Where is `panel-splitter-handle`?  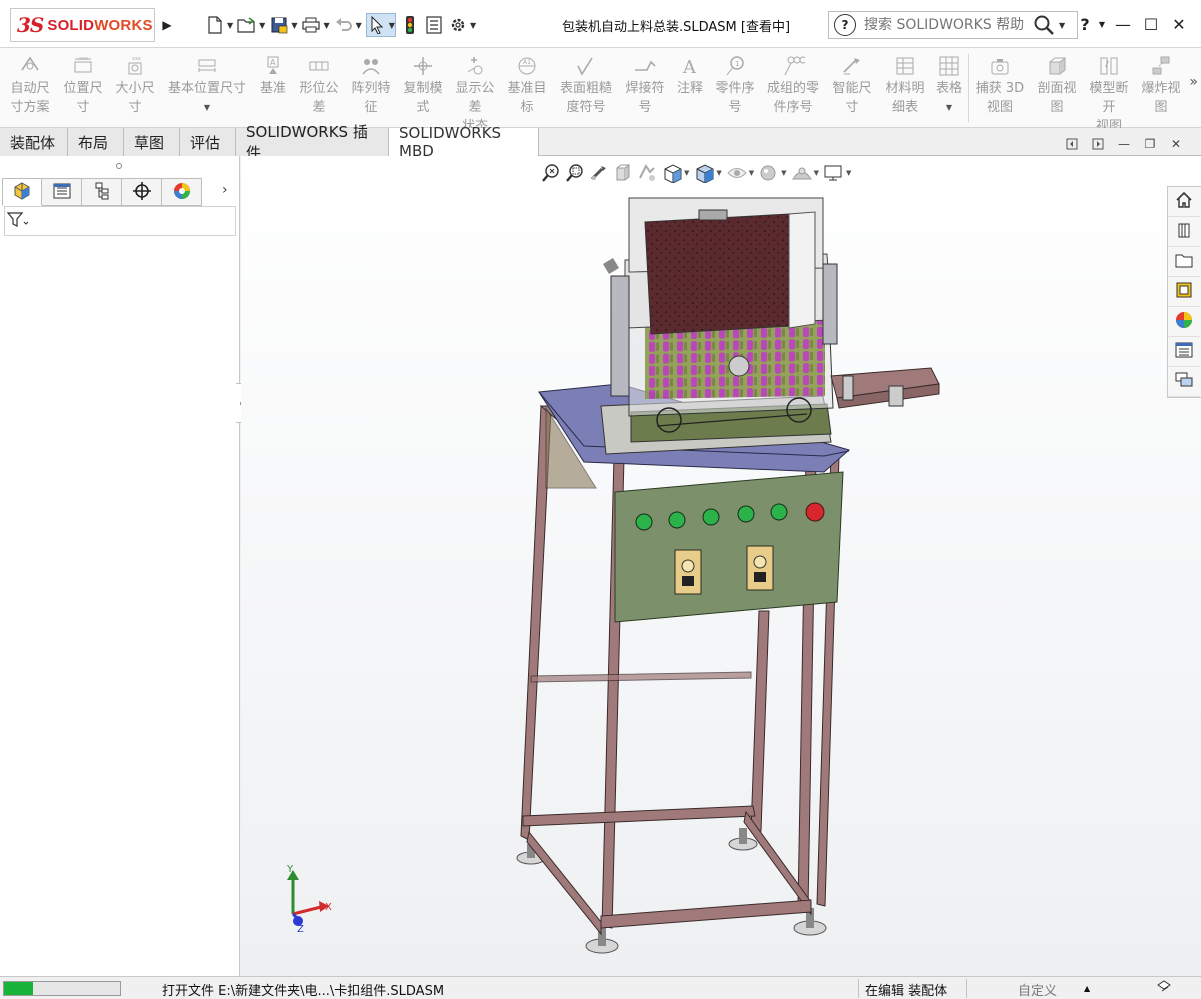
panel-splitter-handle is located at coordinates (119, 166).